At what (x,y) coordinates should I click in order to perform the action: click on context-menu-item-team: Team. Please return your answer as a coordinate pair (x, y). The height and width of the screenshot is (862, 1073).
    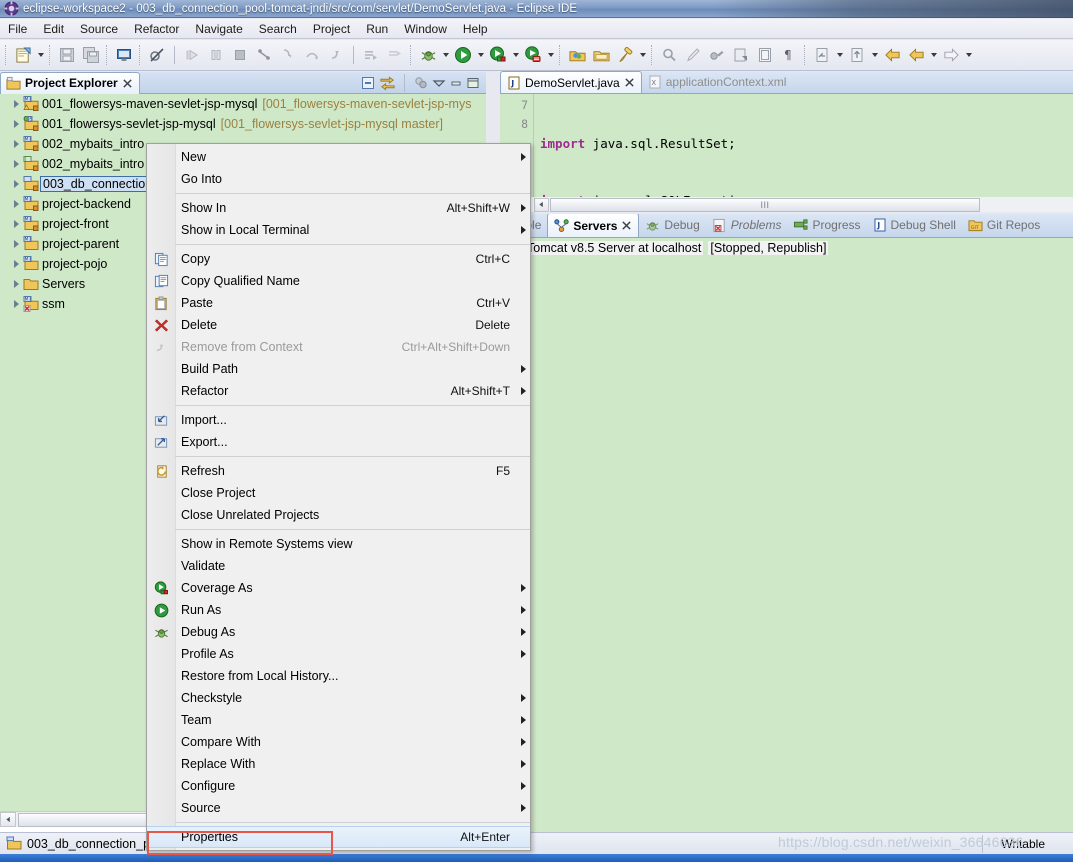
    Looking at the image, I should click on (338, 720).